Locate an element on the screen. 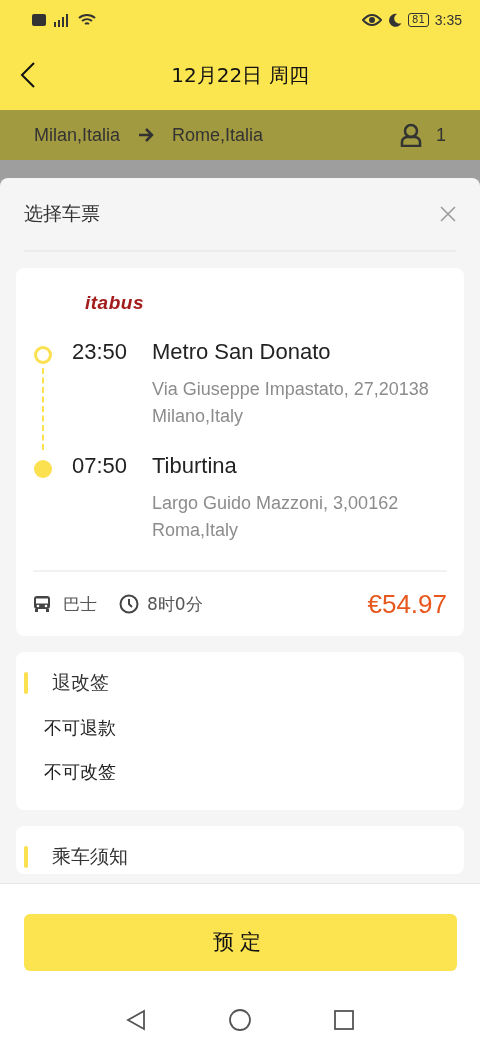 The height and width of the screenshot is (1040, 480). stop-name: Tiburtina is located at coordinates (195, 466).